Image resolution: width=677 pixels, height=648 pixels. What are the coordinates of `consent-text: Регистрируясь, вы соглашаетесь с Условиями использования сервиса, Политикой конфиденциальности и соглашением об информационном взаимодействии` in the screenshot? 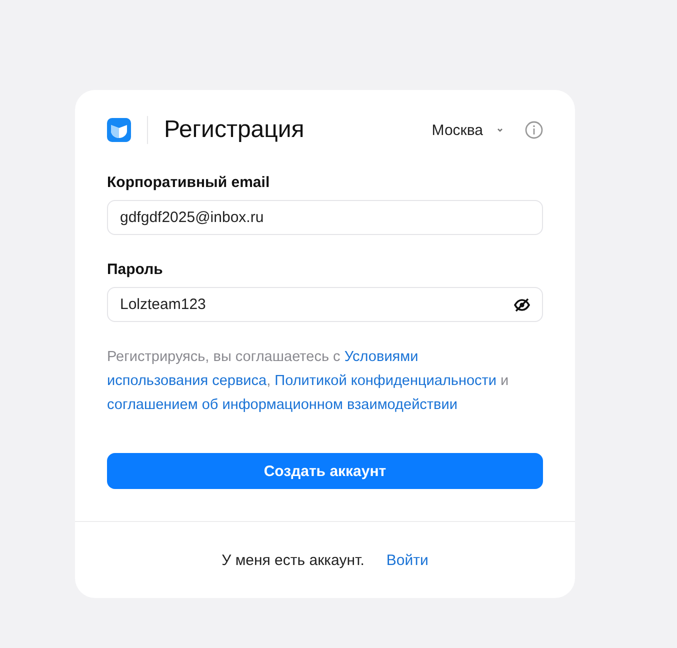 It's located at (308, 381).